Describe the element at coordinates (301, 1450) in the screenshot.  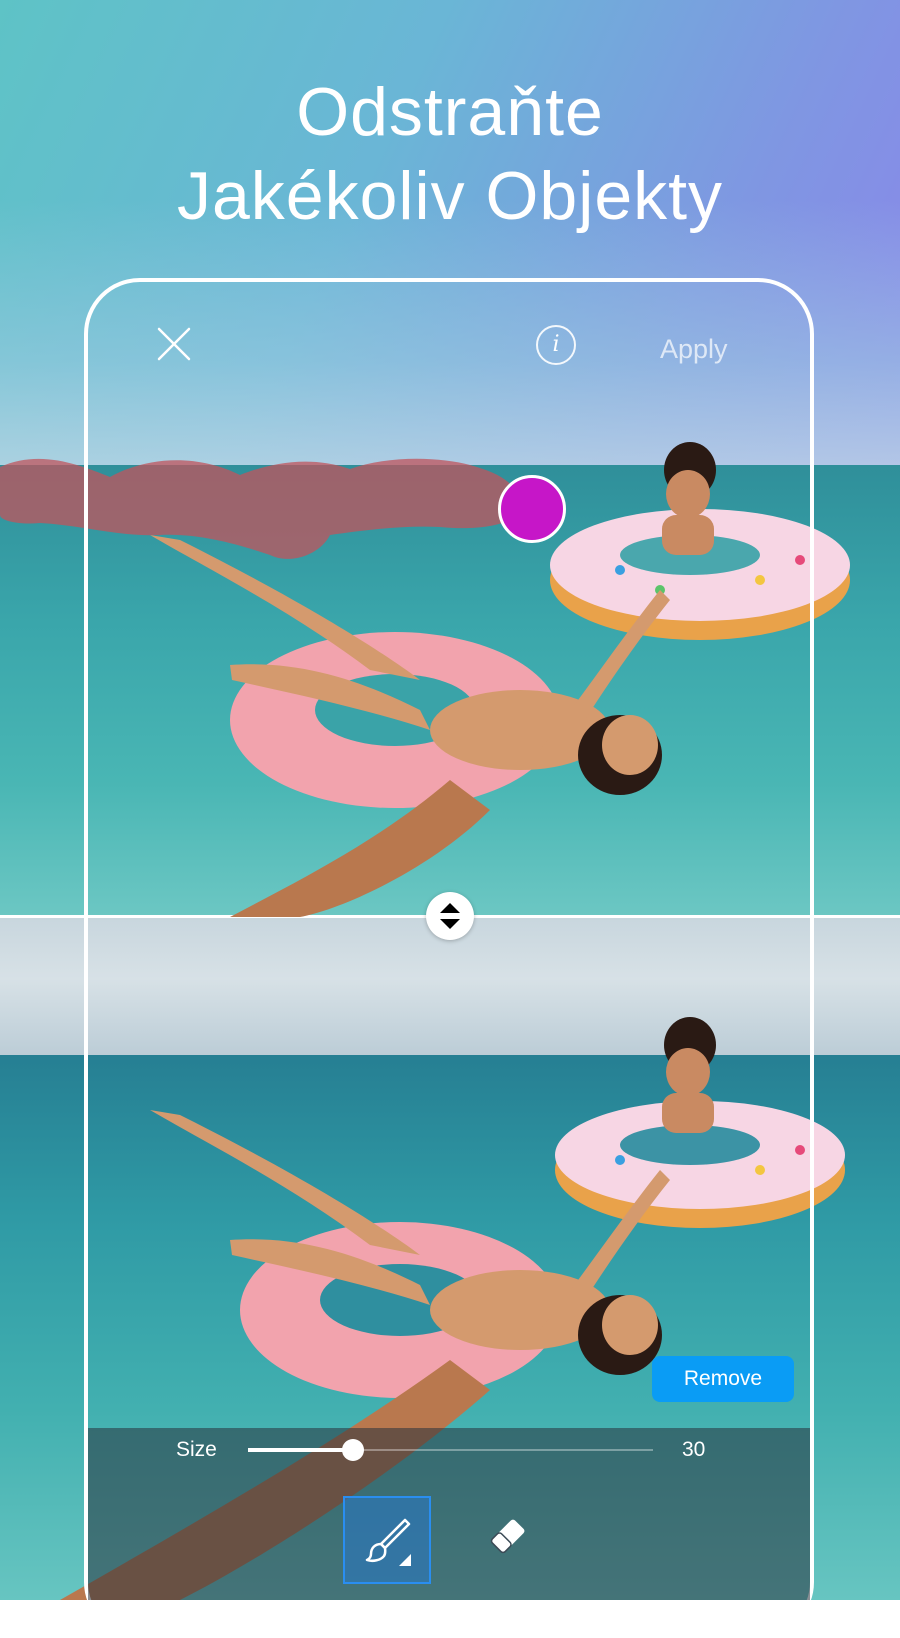
I see `size-slider-fill` at that location.